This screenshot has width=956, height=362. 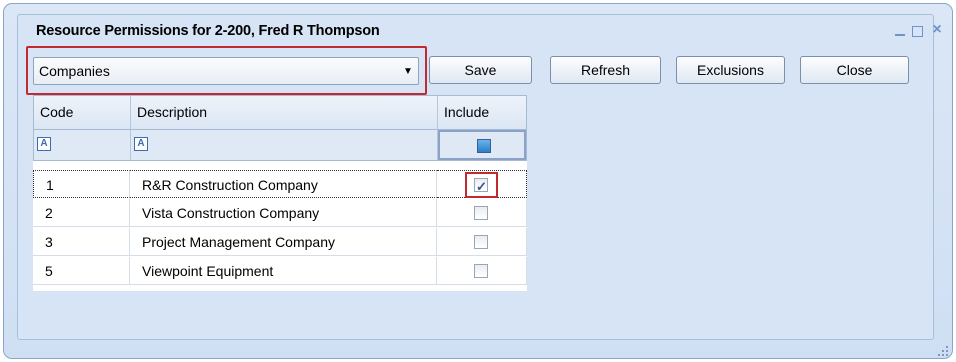 I want to click on checkbox-filter-icon, so click(x=484, y=146).